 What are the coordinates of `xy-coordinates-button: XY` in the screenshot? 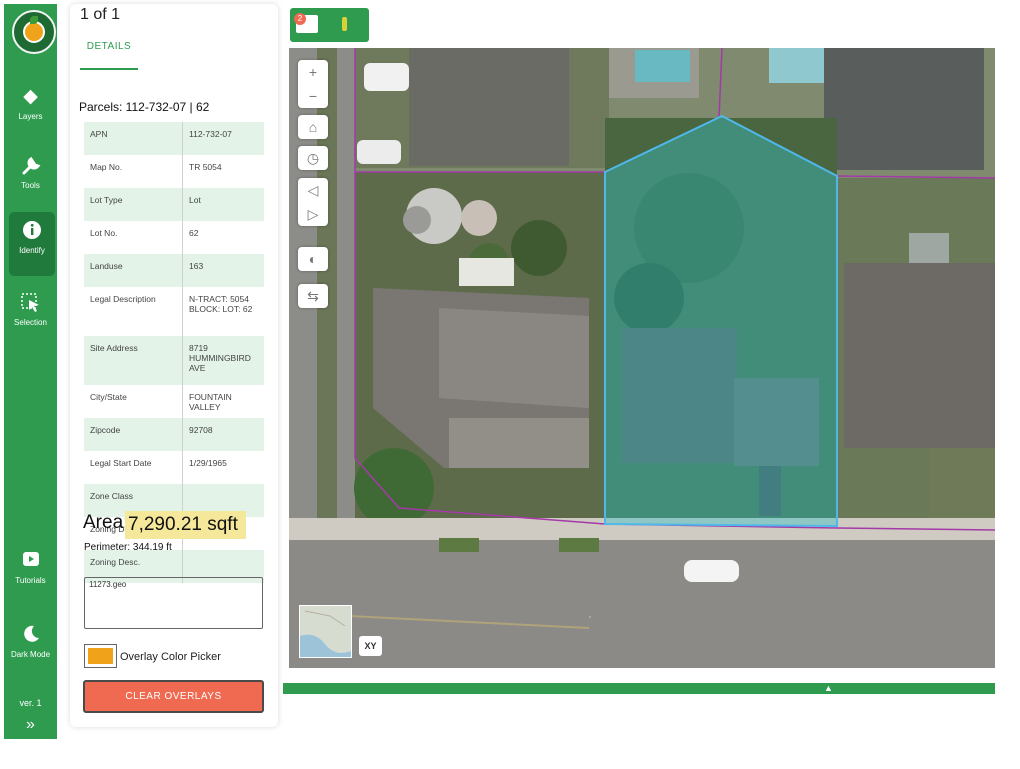 It's located at (370, 646).